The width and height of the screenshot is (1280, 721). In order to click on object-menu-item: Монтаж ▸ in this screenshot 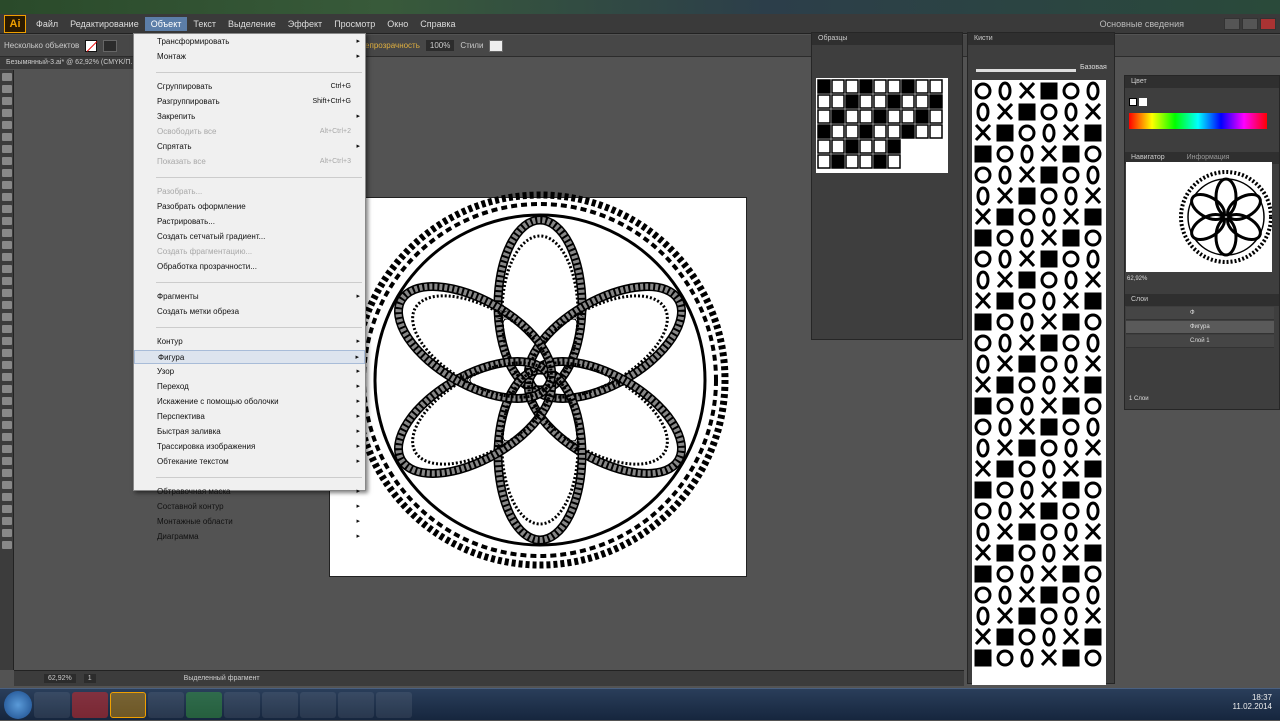, I will do `click(249, 57)`.